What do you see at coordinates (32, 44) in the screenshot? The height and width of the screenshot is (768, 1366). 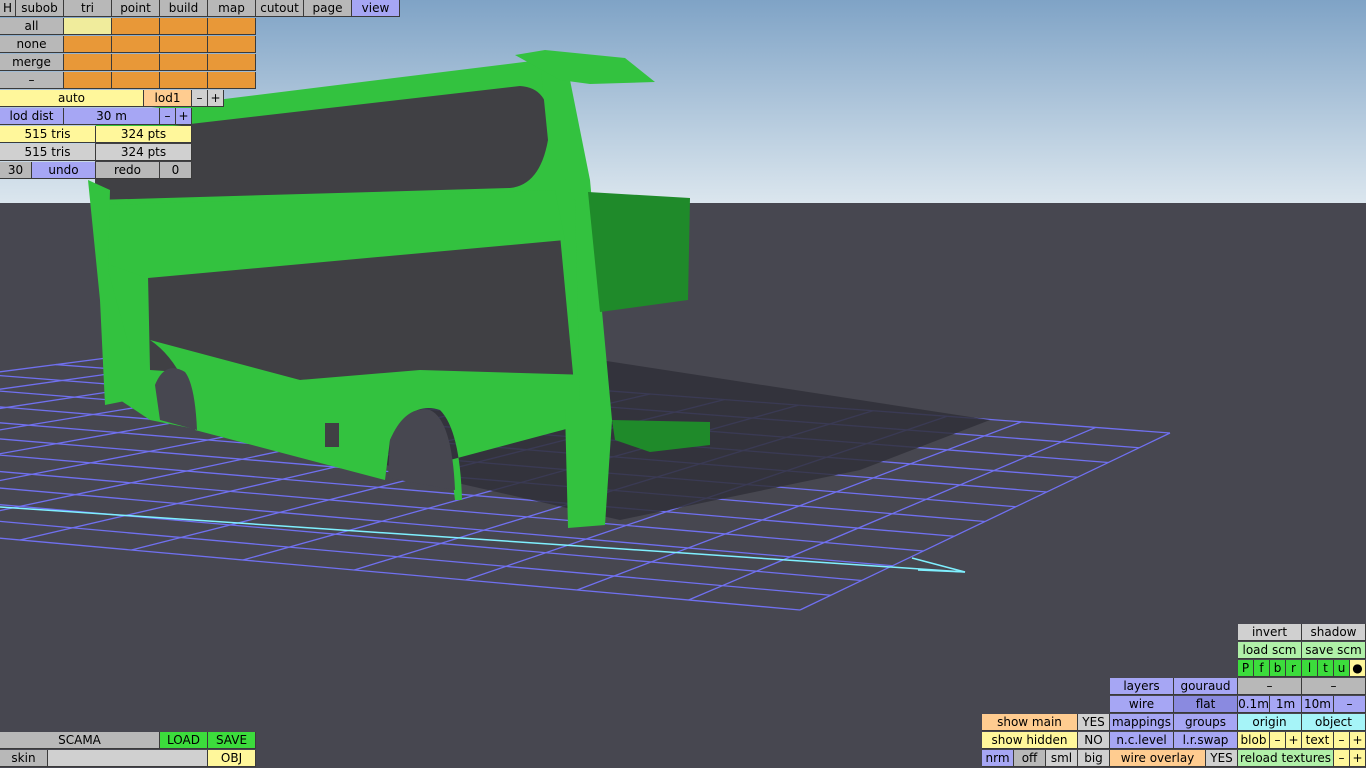 I see `select-none-button: none` at bounding box center [32, 44].